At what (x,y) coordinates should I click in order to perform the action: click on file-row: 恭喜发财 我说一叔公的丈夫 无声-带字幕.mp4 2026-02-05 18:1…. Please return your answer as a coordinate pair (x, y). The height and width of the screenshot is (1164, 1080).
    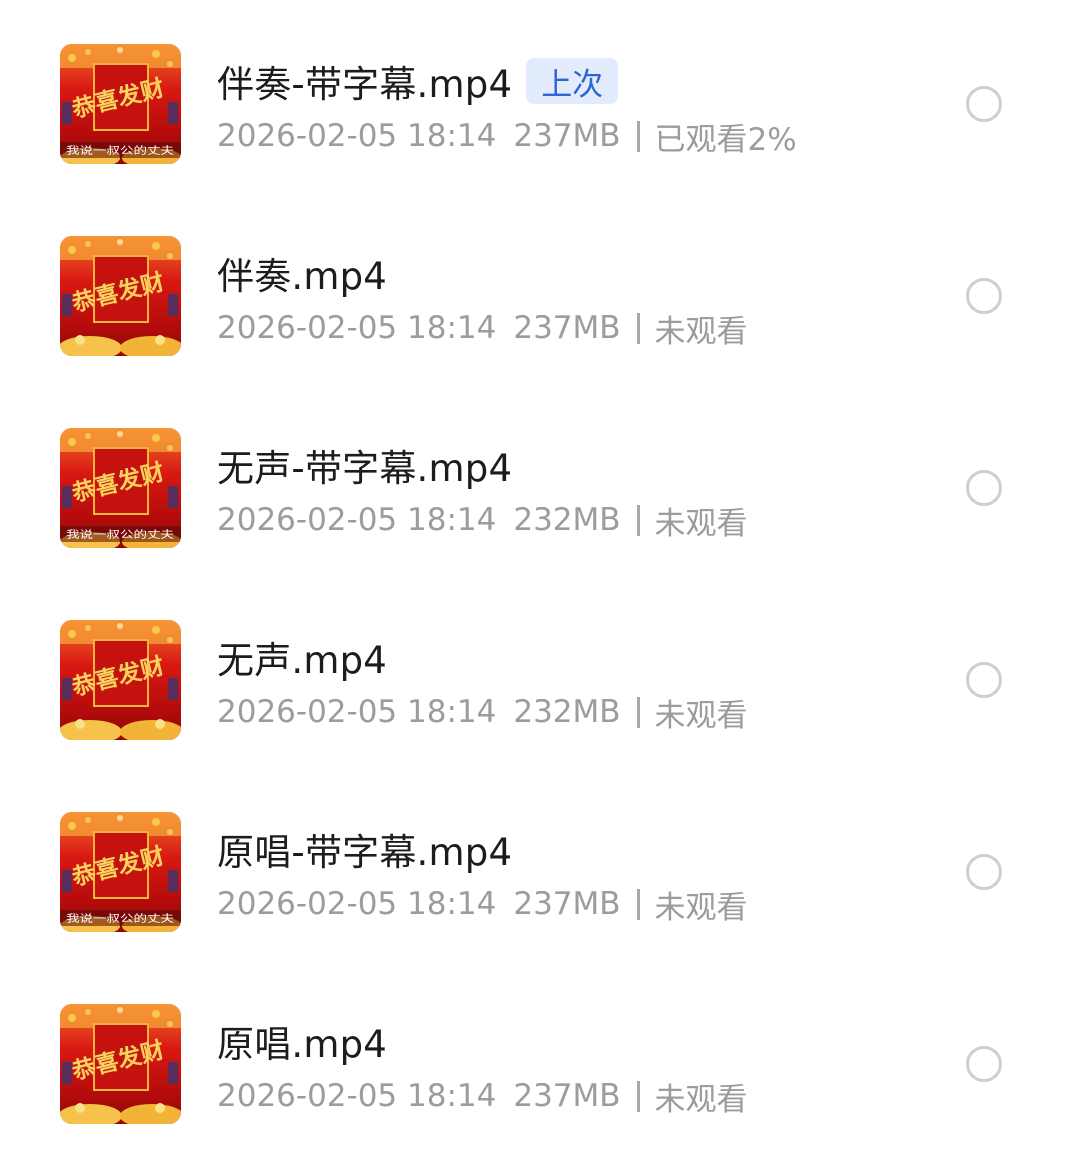
    Looking at the image, I should click on (540, 508).